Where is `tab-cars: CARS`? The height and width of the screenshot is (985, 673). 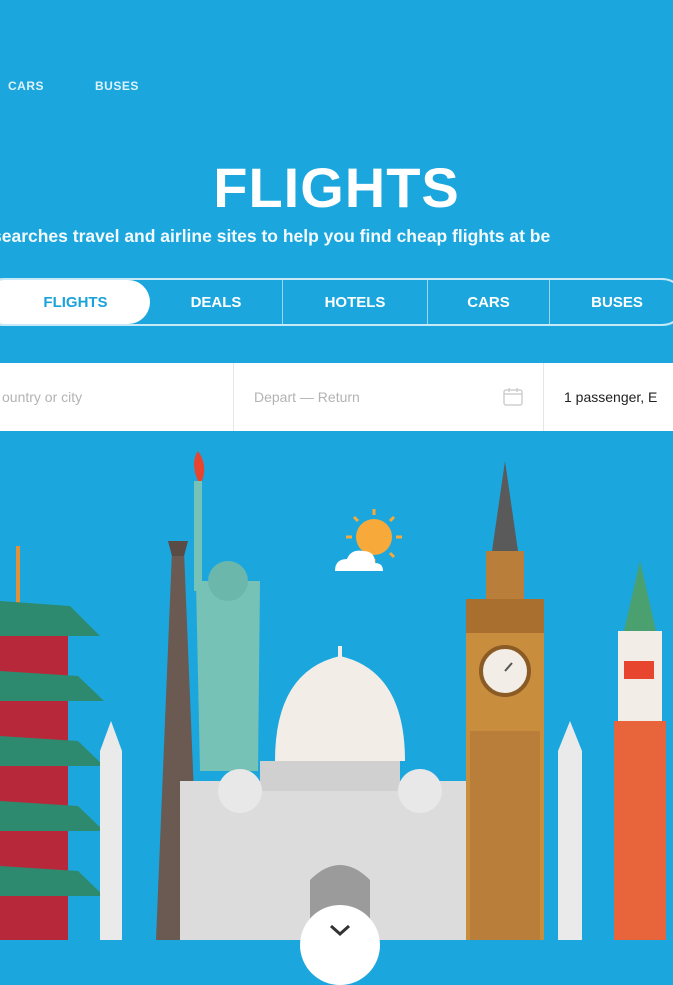
tab-cars: CARS is located at coordinates (489, 302).